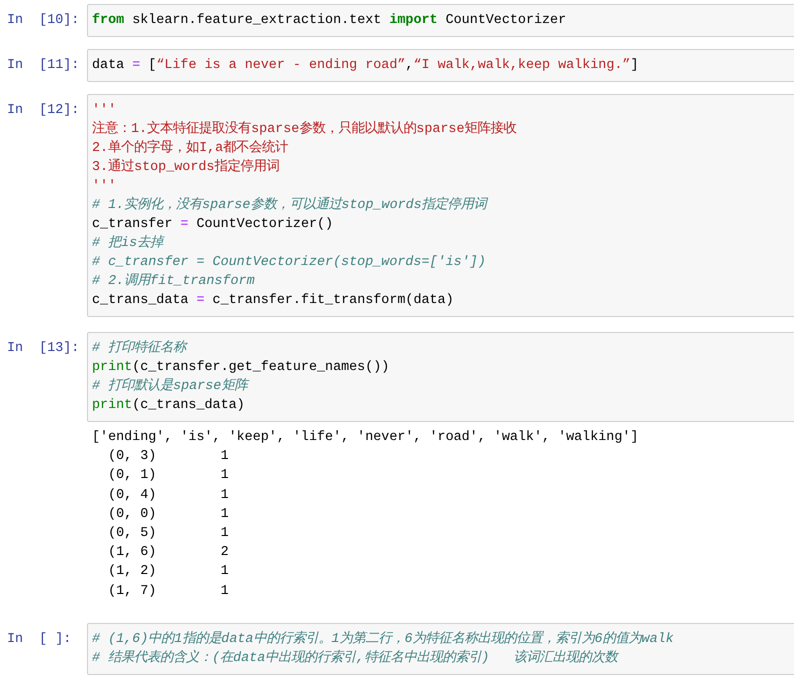 The image size is (794, 690). Describe the element at coordinates (168, 572) in the screenshot. I see `output-line: (1, 2) 1` at that location.